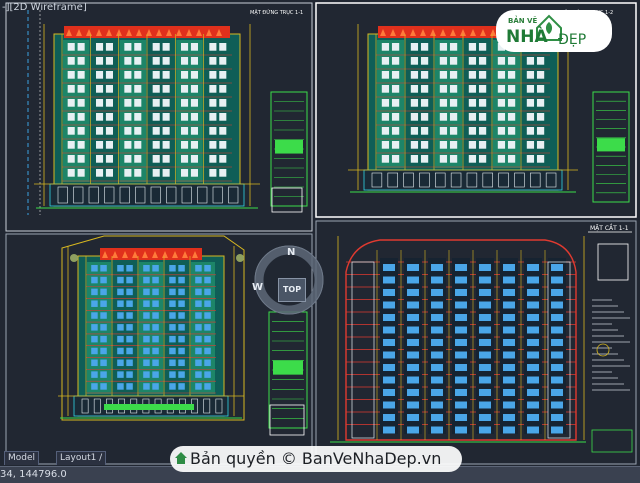 The width and height of the screenshot is (640, 483). I want to click on elevation-top-left, so click(147, 116).